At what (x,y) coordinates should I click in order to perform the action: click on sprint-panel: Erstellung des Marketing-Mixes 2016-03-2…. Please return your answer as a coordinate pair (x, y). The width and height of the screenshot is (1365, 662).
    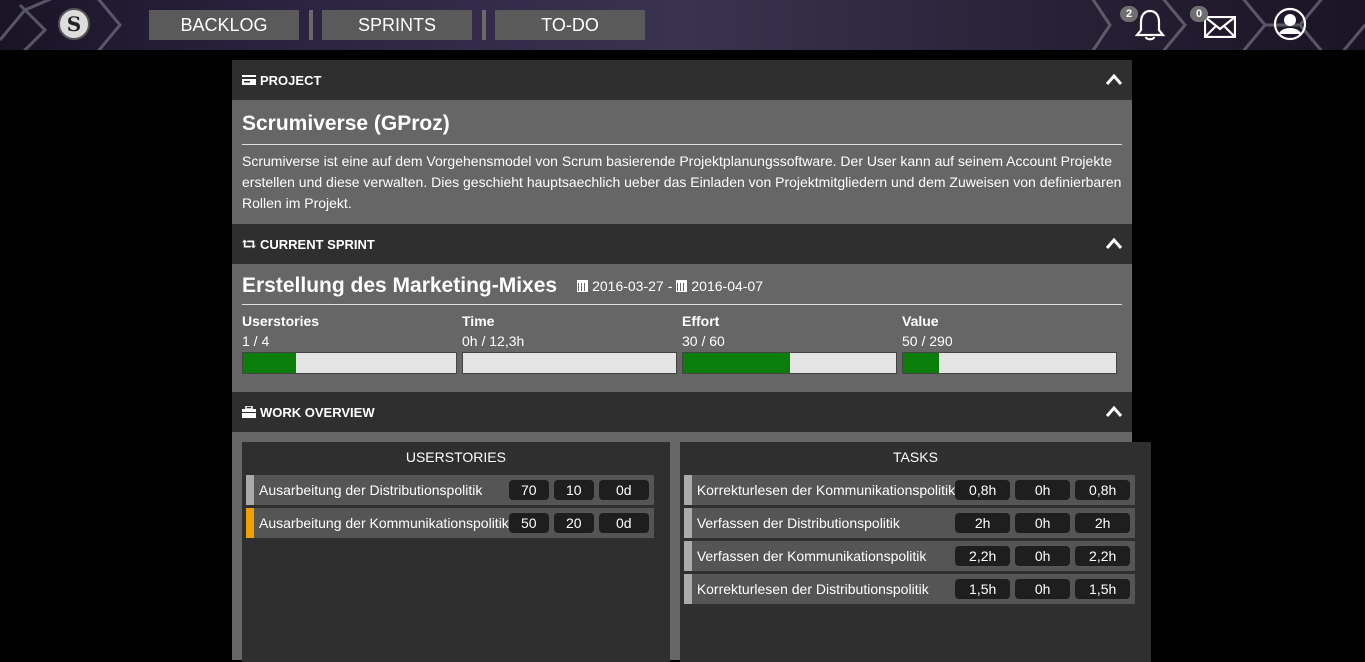
    Looking at the image, I should click on (682, 328).